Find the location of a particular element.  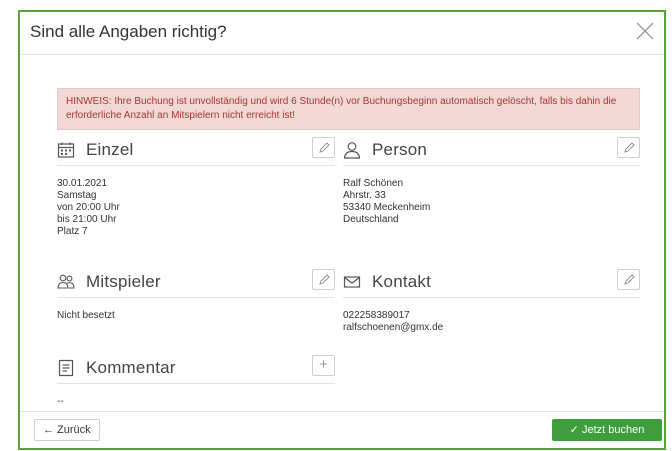

section-mitspieler-title: Mitspieler is located at coordinates (123, 281).